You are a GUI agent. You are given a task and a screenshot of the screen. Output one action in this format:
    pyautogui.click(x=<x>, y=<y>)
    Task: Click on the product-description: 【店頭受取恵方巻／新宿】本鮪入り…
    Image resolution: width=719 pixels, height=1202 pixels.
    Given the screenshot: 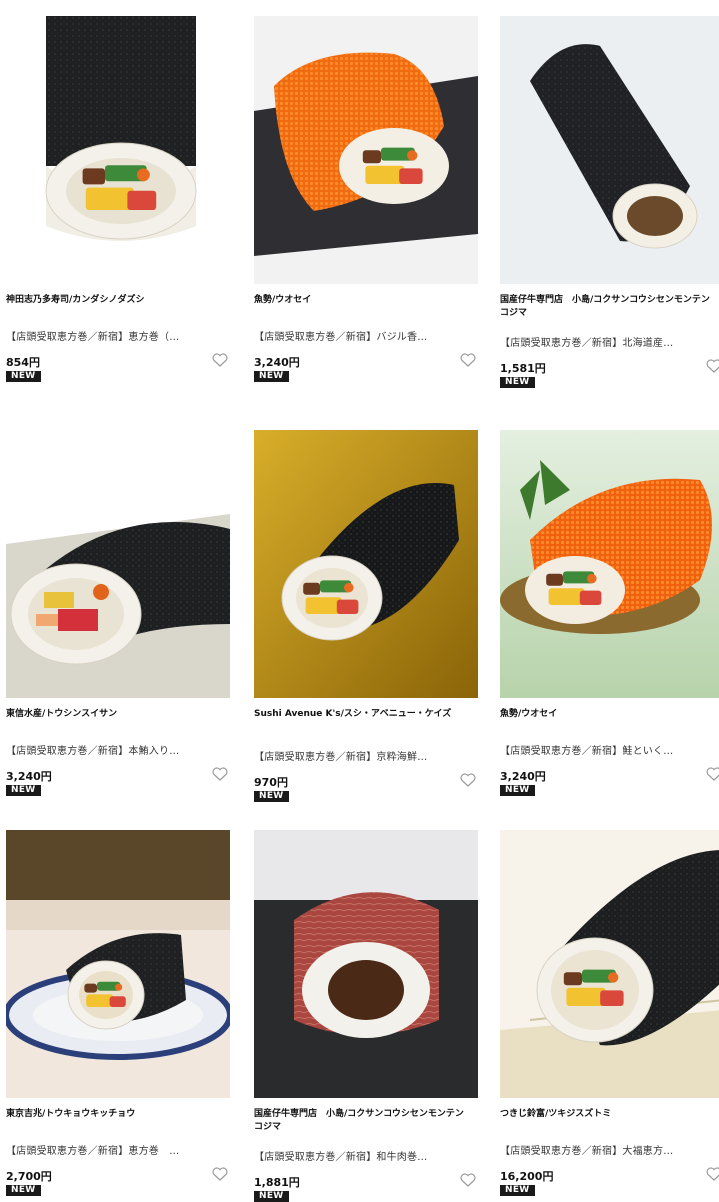 What is the action you would take?
    pyautogui.click(x=117, y=749)
    